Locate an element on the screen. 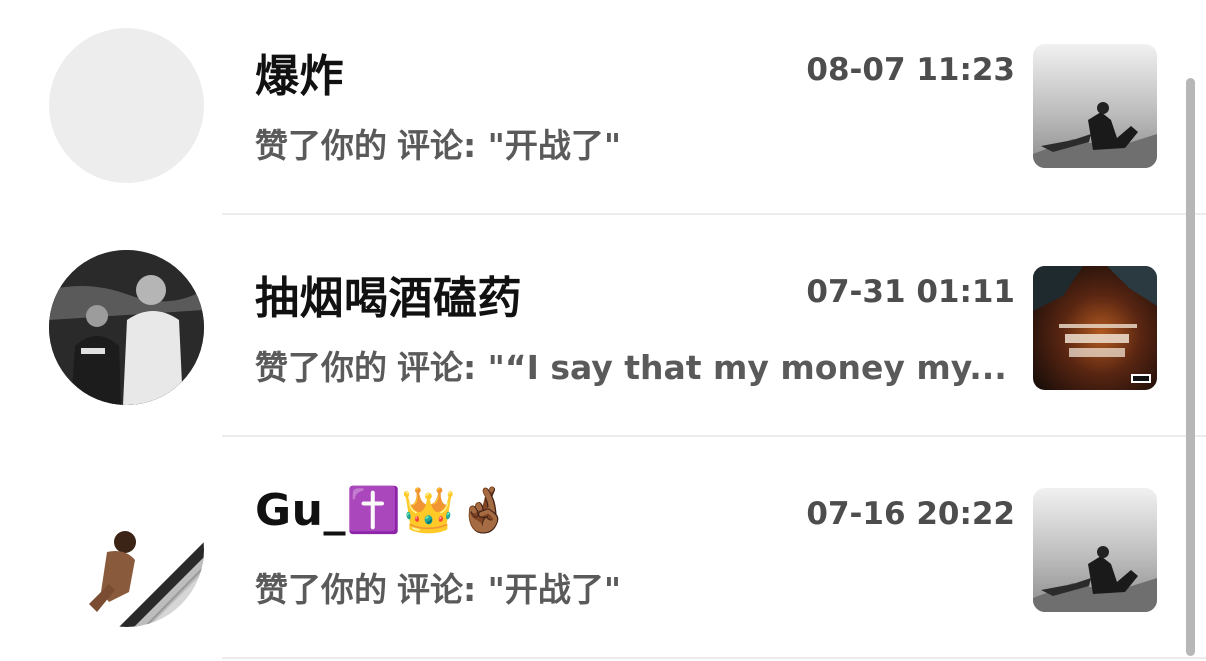 Image resolution: width=1206 pixels, height=661 pixels. username: 爆炸 is located at coordinates (299, 72).